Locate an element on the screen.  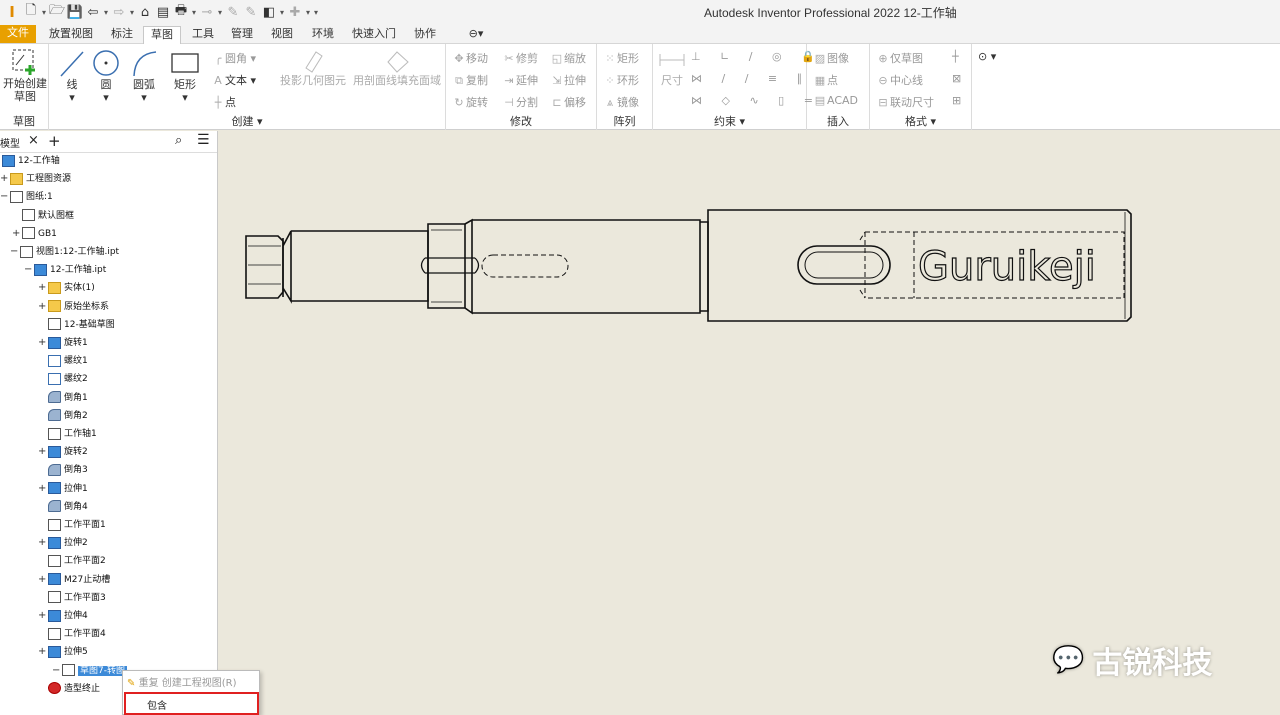
tree-item-work-plane-2: 工作平面2 is located at coordinates (77, 561).